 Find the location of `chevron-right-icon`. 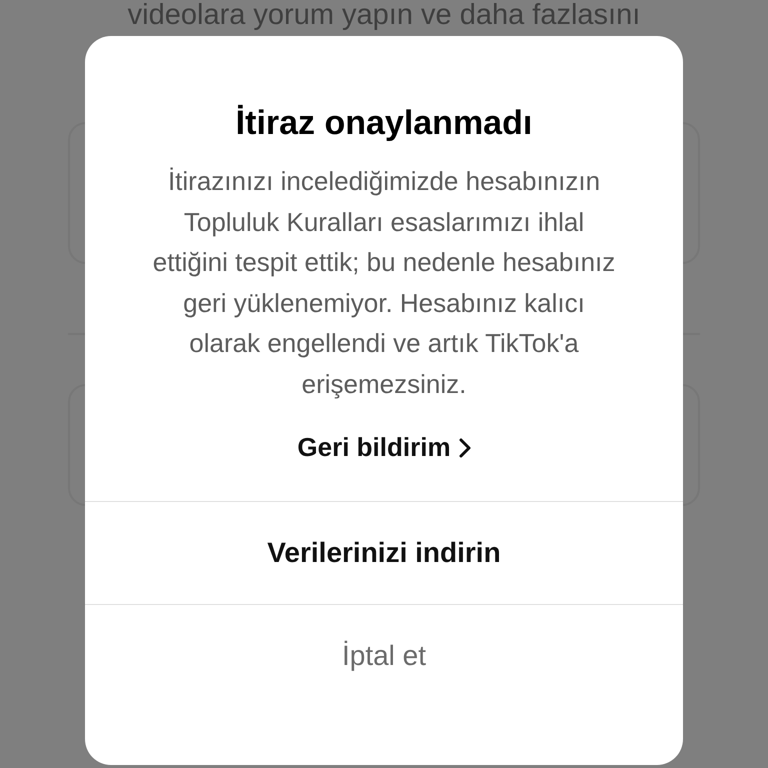

chevron-right-icon is located at coordinates (464, 448).